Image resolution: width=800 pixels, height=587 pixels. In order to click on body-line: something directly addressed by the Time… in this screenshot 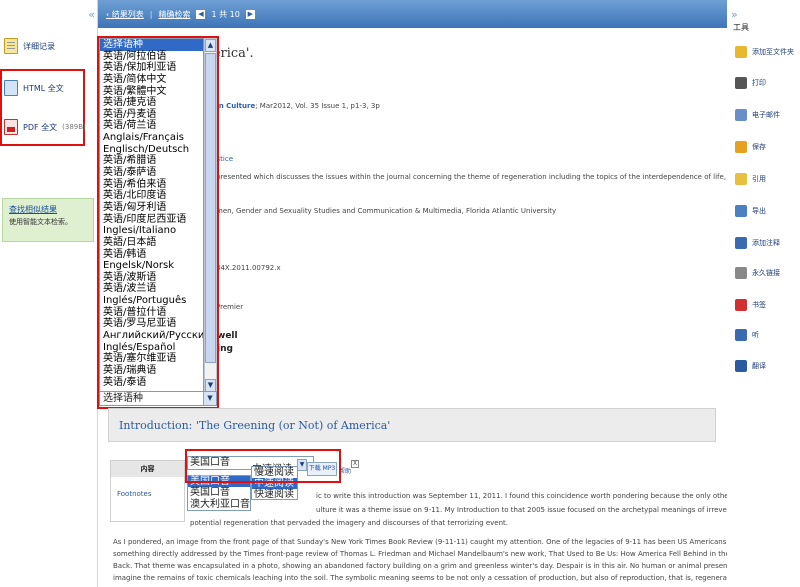, I will do `click(456, 554)`.